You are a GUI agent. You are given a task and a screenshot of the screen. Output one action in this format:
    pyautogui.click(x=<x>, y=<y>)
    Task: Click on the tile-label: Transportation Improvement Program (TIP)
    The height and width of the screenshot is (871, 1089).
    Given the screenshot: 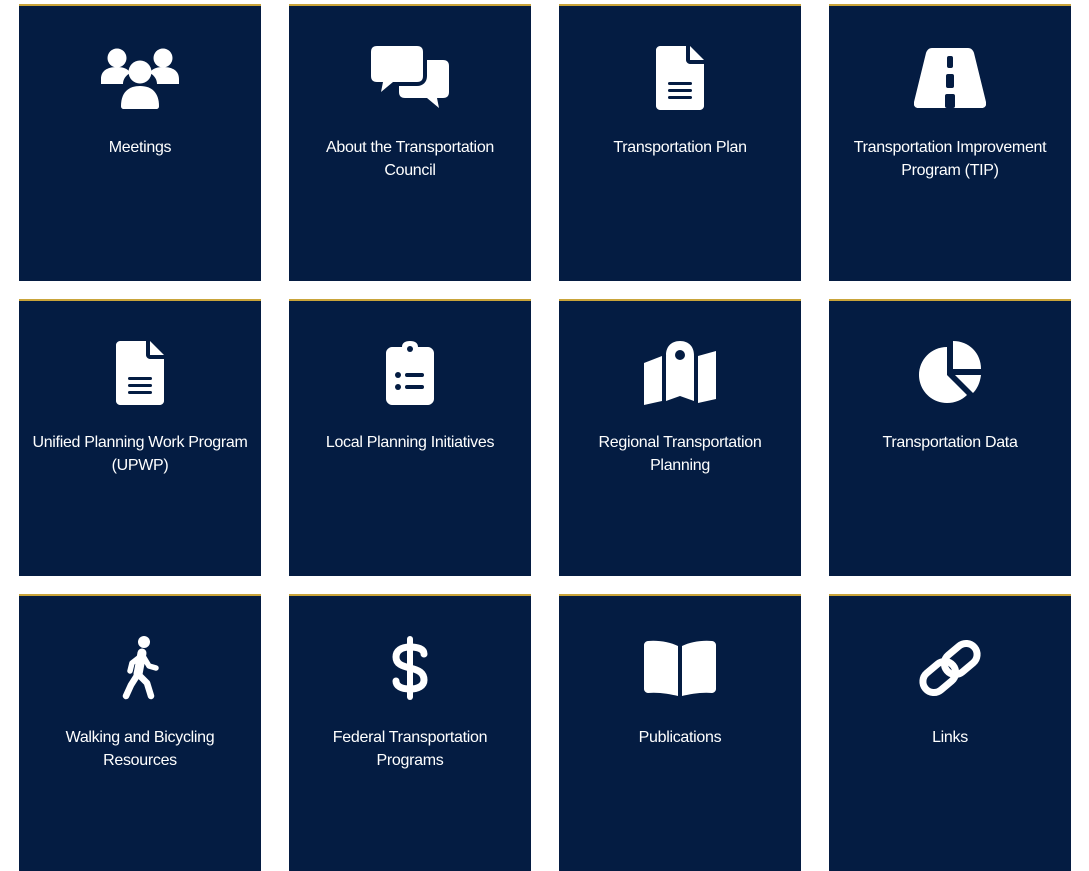 What is the action you would take?
    pyautogui.click(x=950, y=159)
    